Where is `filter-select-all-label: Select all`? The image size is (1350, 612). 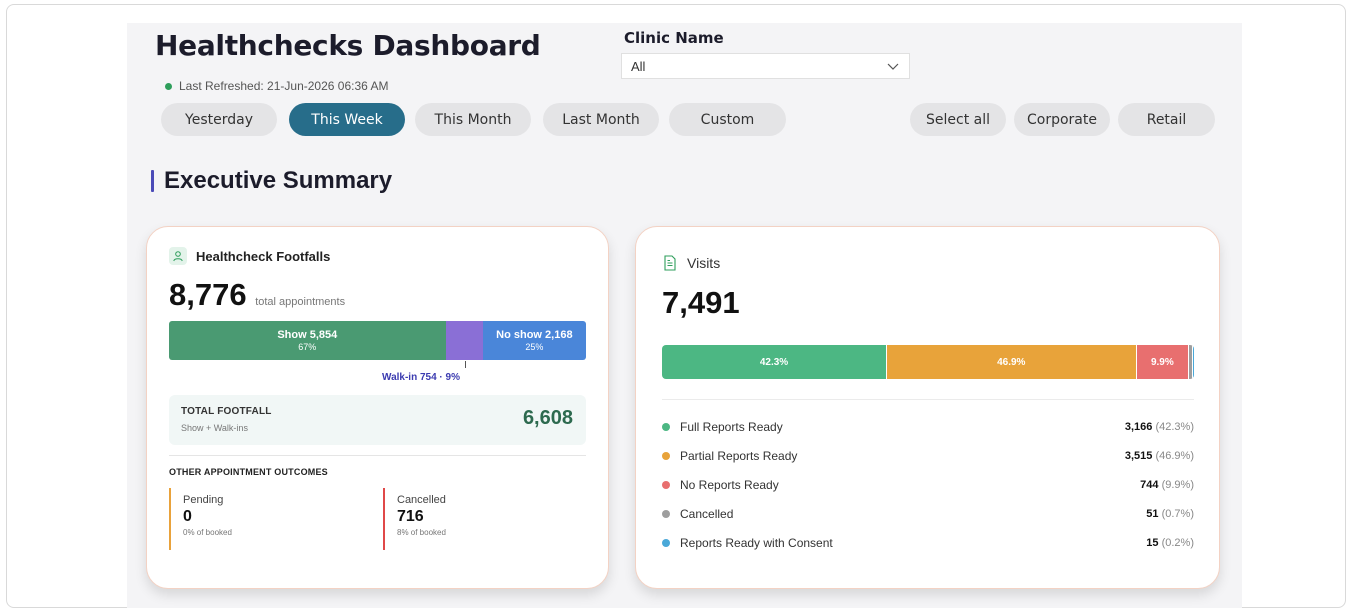
filter-select-all-label: Select all is located at coordinates (958, 119).